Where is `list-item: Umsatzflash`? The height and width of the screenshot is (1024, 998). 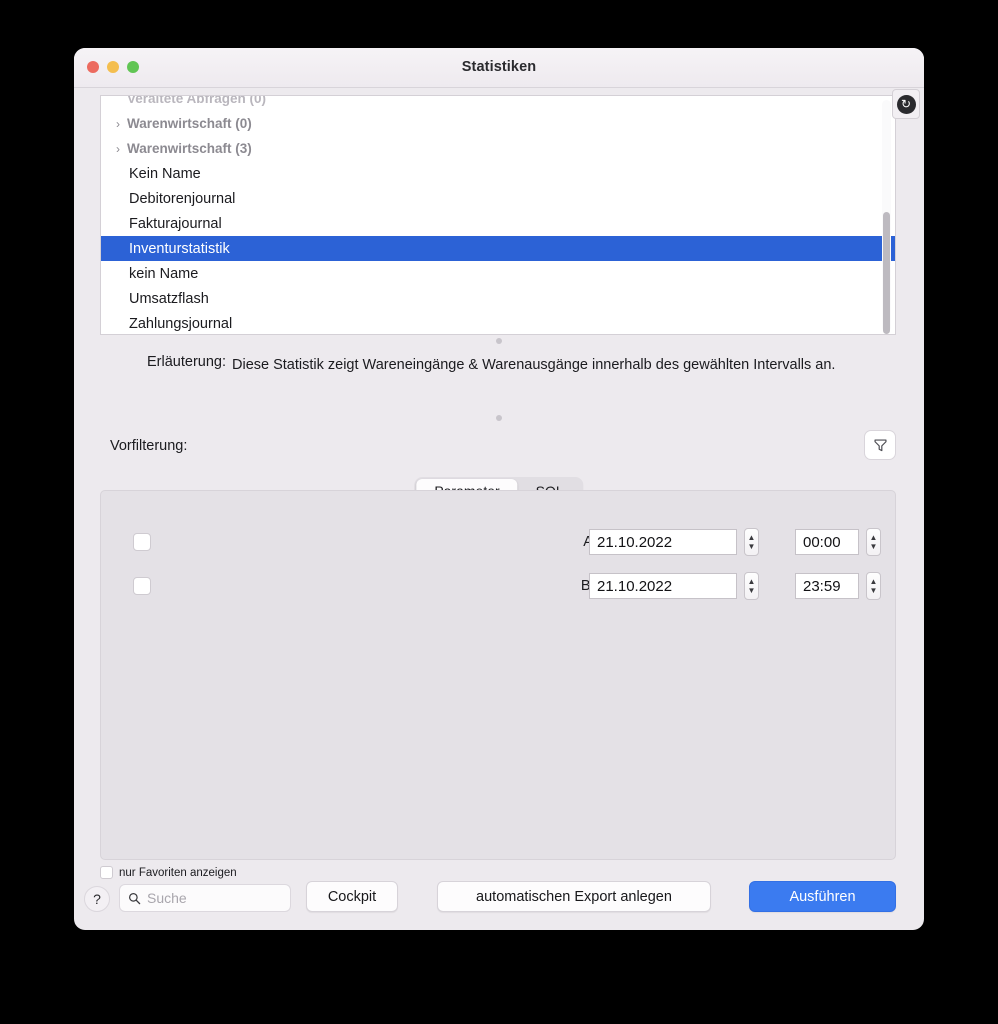
list-item: Umsatzflash is located at coordinates (498, 298).